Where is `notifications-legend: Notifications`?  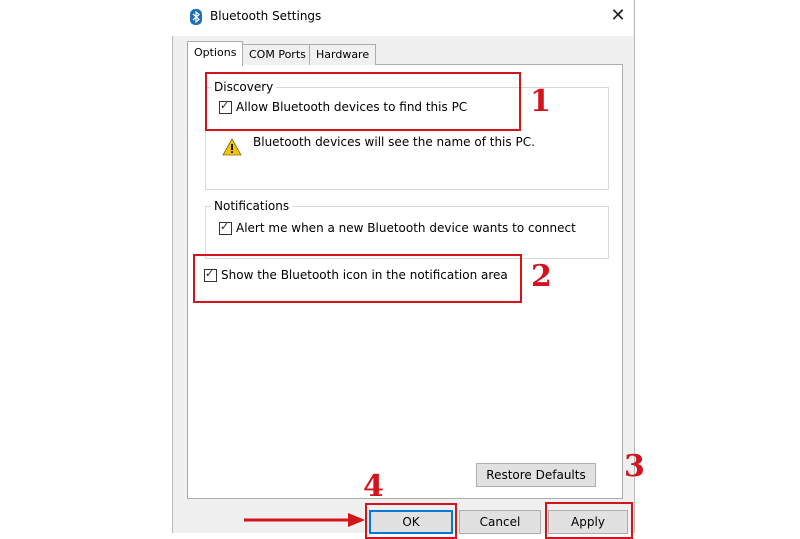
notifications-legend: Notifications is located at coordinates (252, 206).